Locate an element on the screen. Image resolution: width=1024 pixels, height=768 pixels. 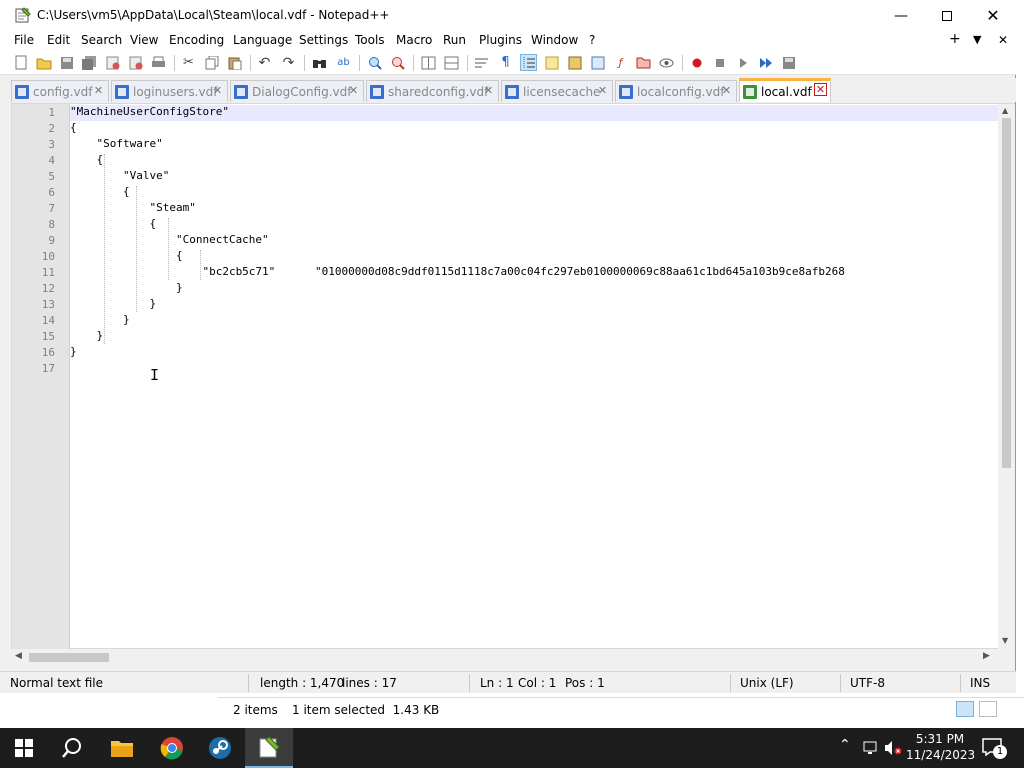
tab-dialogconfig-vdf: DialogConfig.vdf ✕ is located at coordinates (297, 91).